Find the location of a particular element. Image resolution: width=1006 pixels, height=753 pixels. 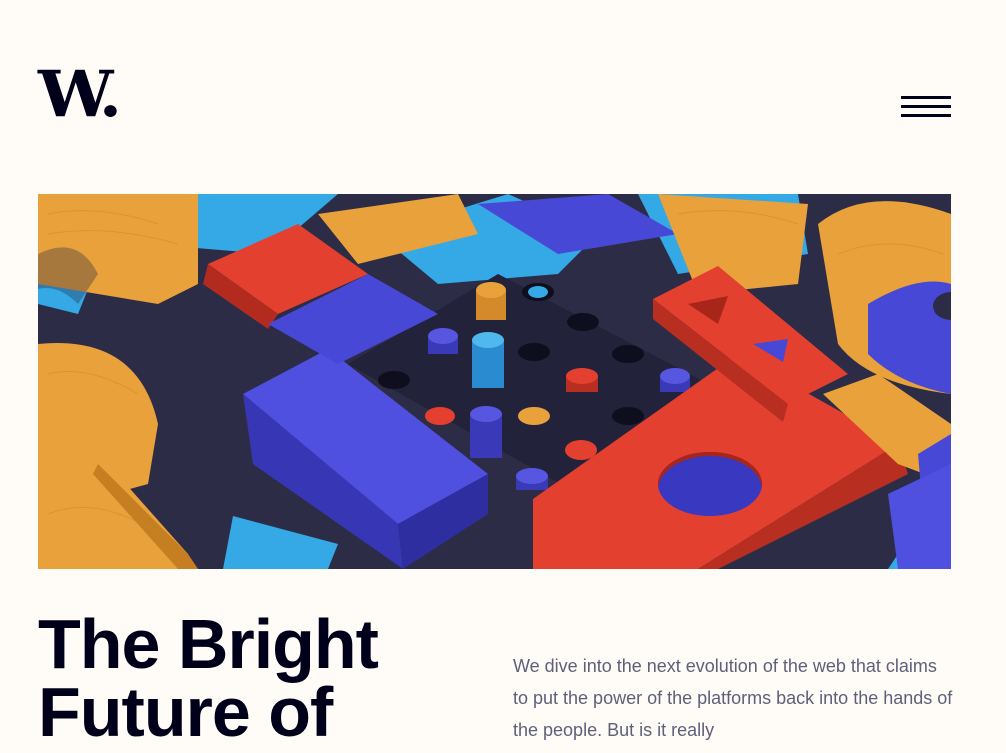

logo-text: W. is located at coordinates (80, 94).